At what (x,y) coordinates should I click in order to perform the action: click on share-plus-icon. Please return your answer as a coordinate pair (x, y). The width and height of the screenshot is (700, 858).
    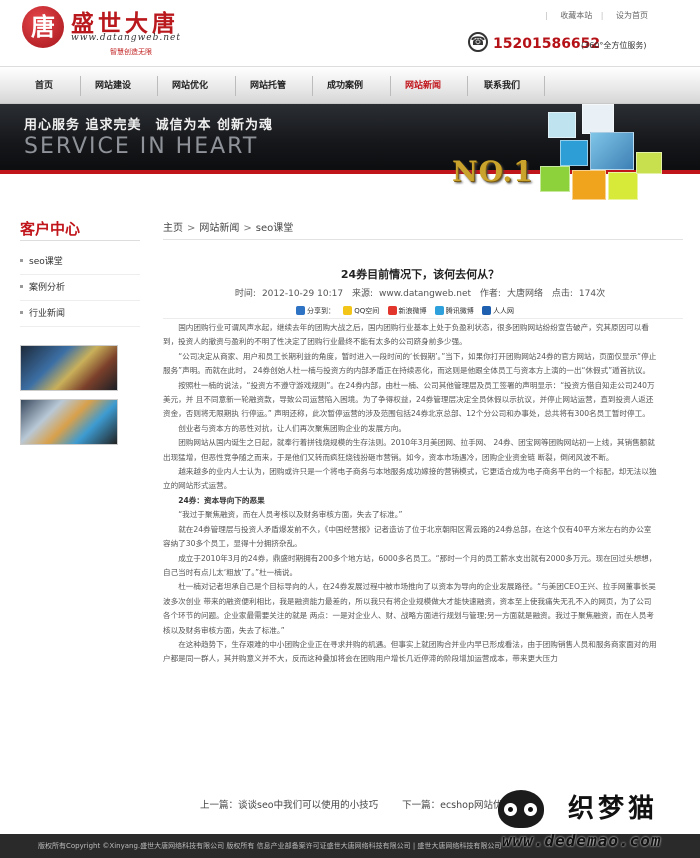
    Looking at the image, I should click on (300, 310).